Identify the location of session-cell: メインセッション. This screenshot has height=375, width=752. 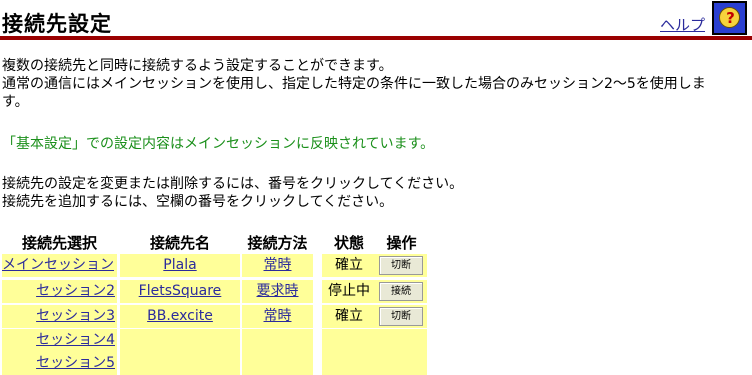
(59, 265).